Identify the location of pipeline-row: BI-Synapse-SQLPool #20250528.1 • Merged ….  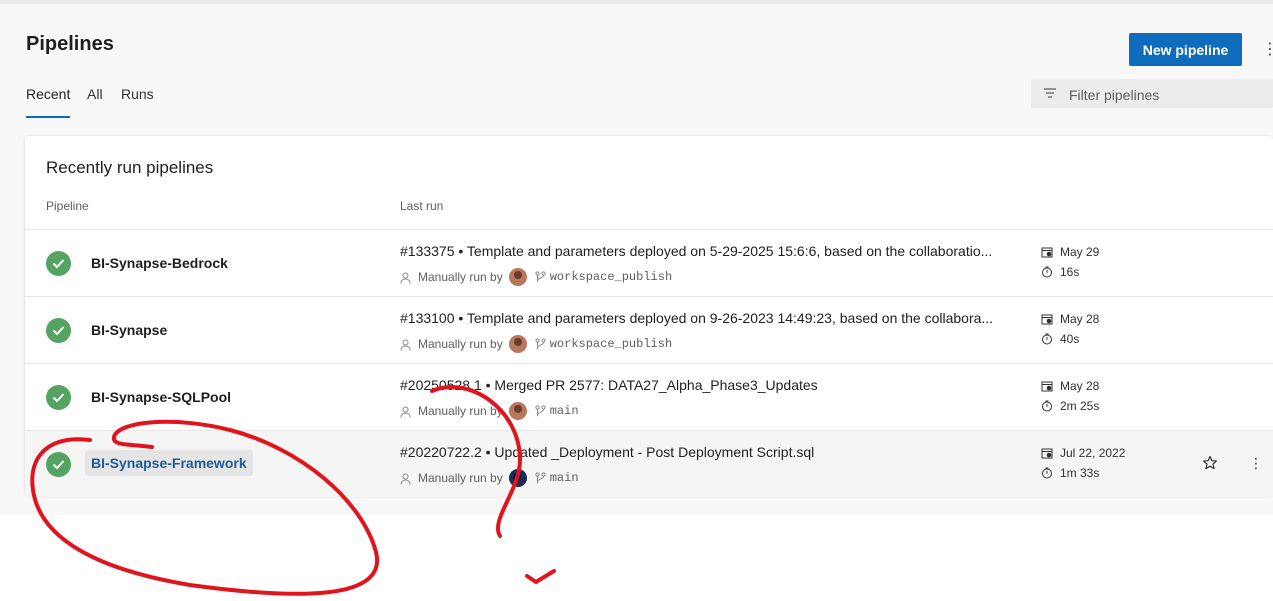
(649, 396).